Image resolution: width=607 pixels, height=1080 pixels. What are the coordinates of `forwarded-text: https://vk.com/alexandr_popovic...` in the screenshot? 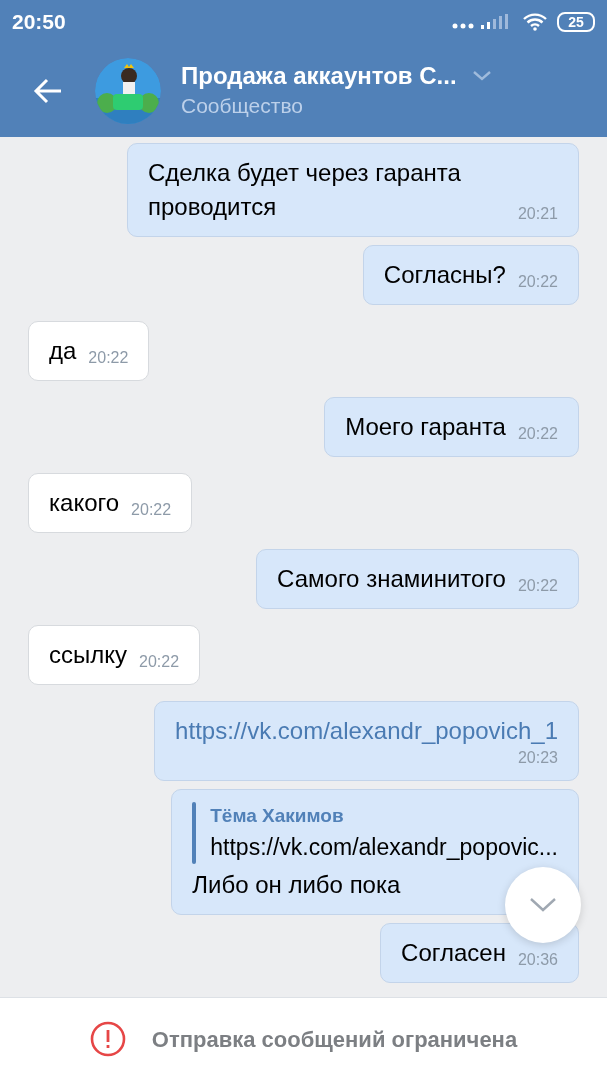 It's located at (384, 847).